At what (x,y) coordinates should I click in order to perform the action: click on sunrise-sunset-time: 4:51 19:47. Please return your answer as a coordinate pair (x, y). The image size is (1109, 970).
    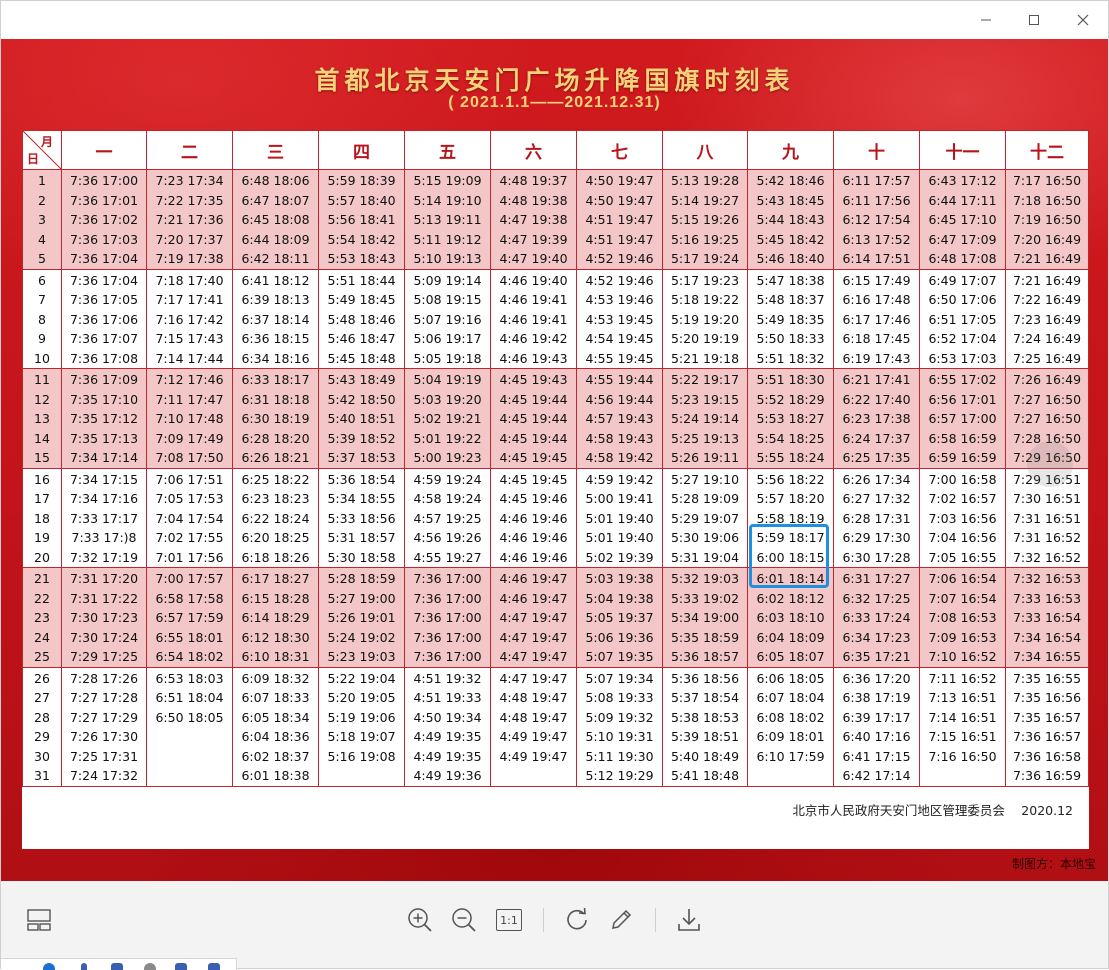
    Looking at the image, I should click on (619, 219).